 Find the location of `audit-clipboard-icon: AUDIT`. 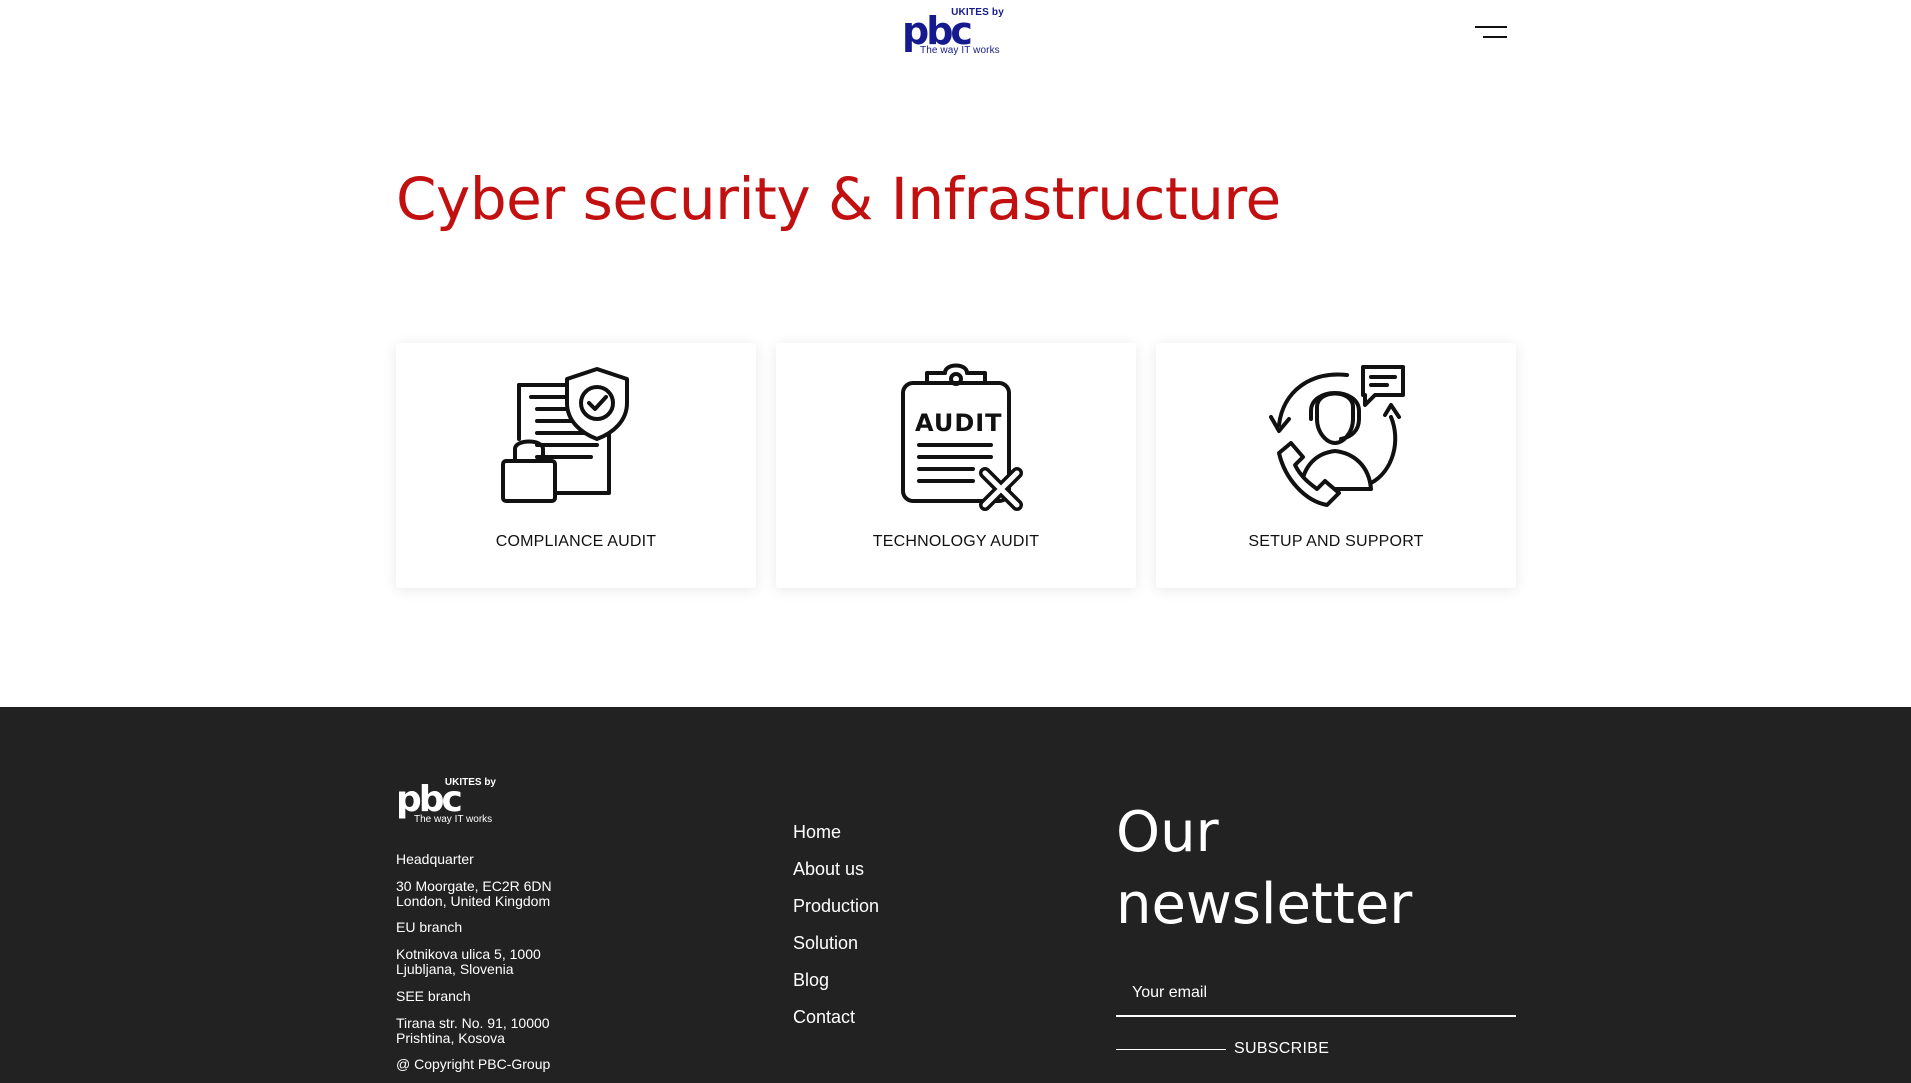

audit-clipboard-icon: AUDIT is located at coordinates (962, 437).